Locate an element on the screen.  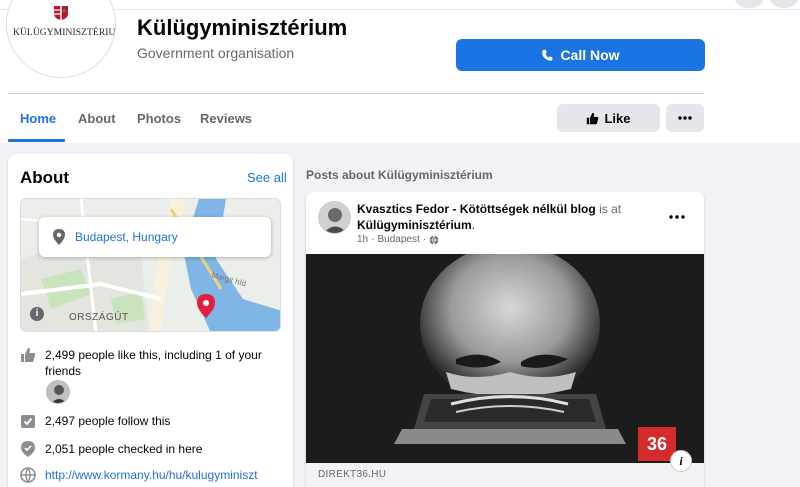
post-place-link: Külügyminisztérium is located at coordinates (414, 225).